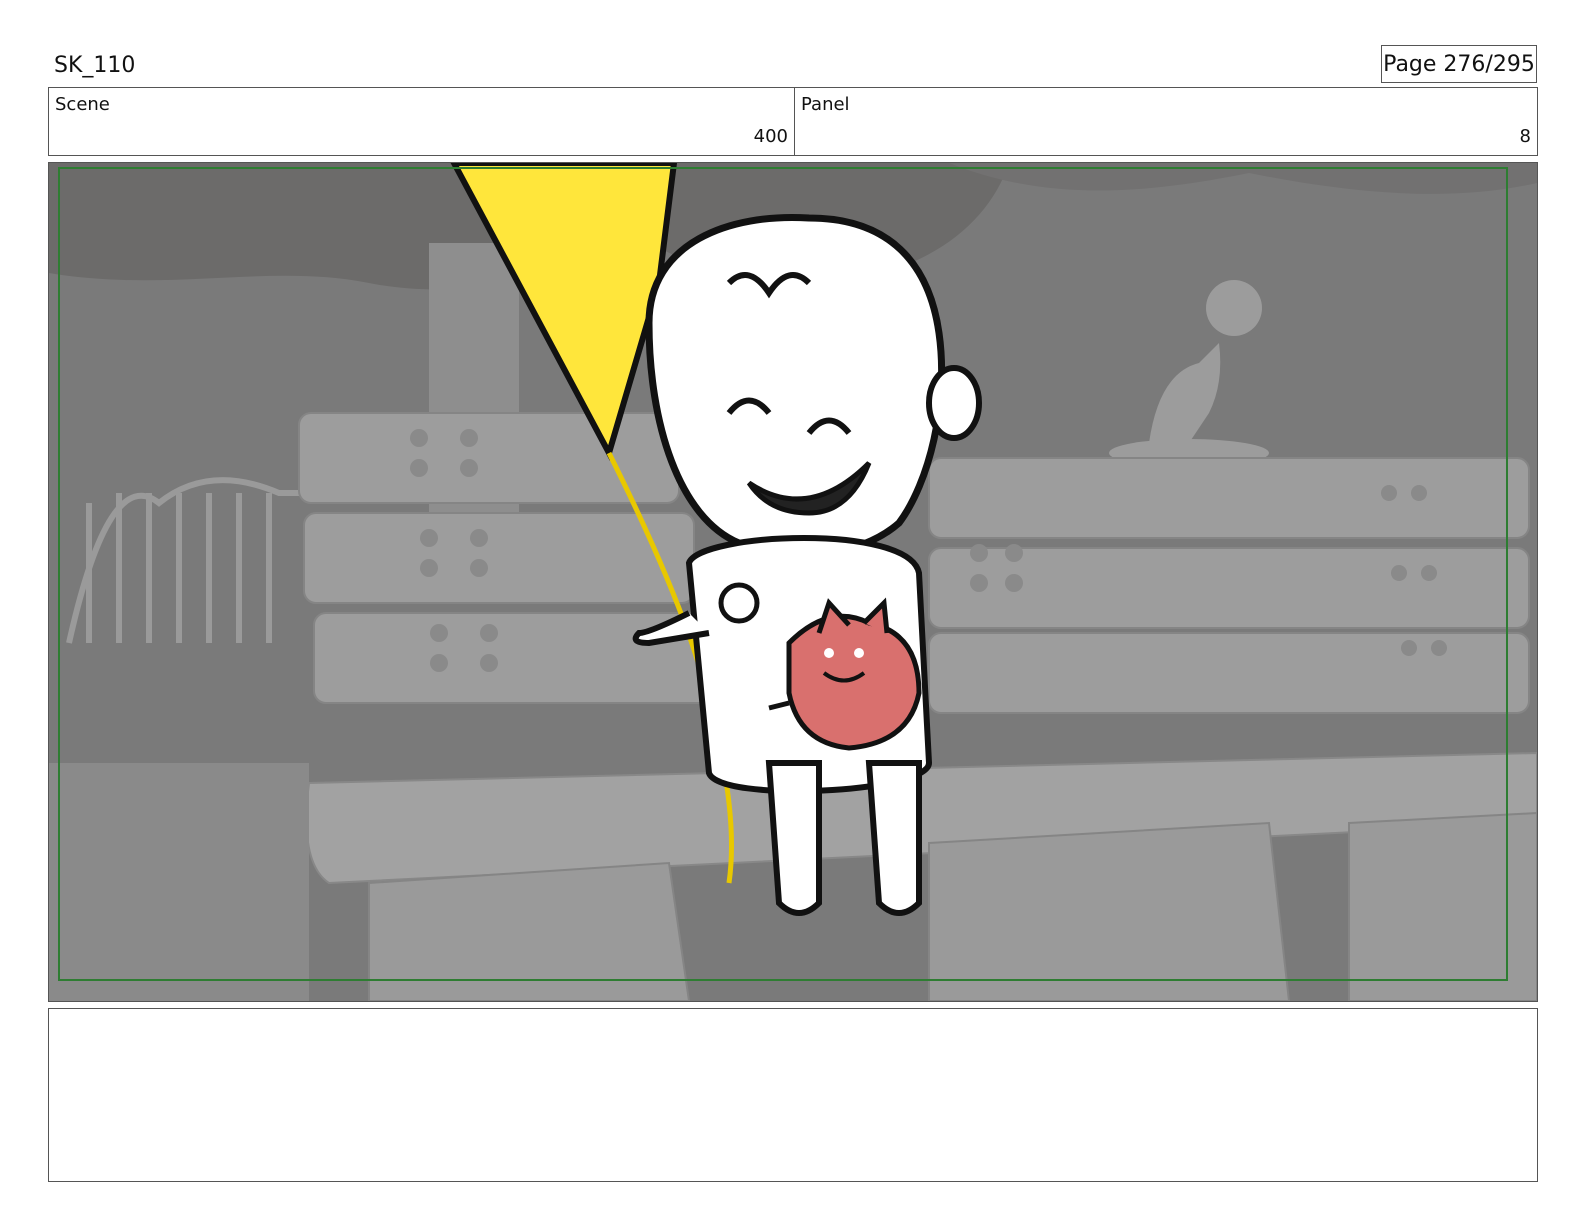 This screenshot has width=1584, height=1224. Describe the element at coordinates (82, 104) in the screenshot. I see `scene-label: Scene` at that location.